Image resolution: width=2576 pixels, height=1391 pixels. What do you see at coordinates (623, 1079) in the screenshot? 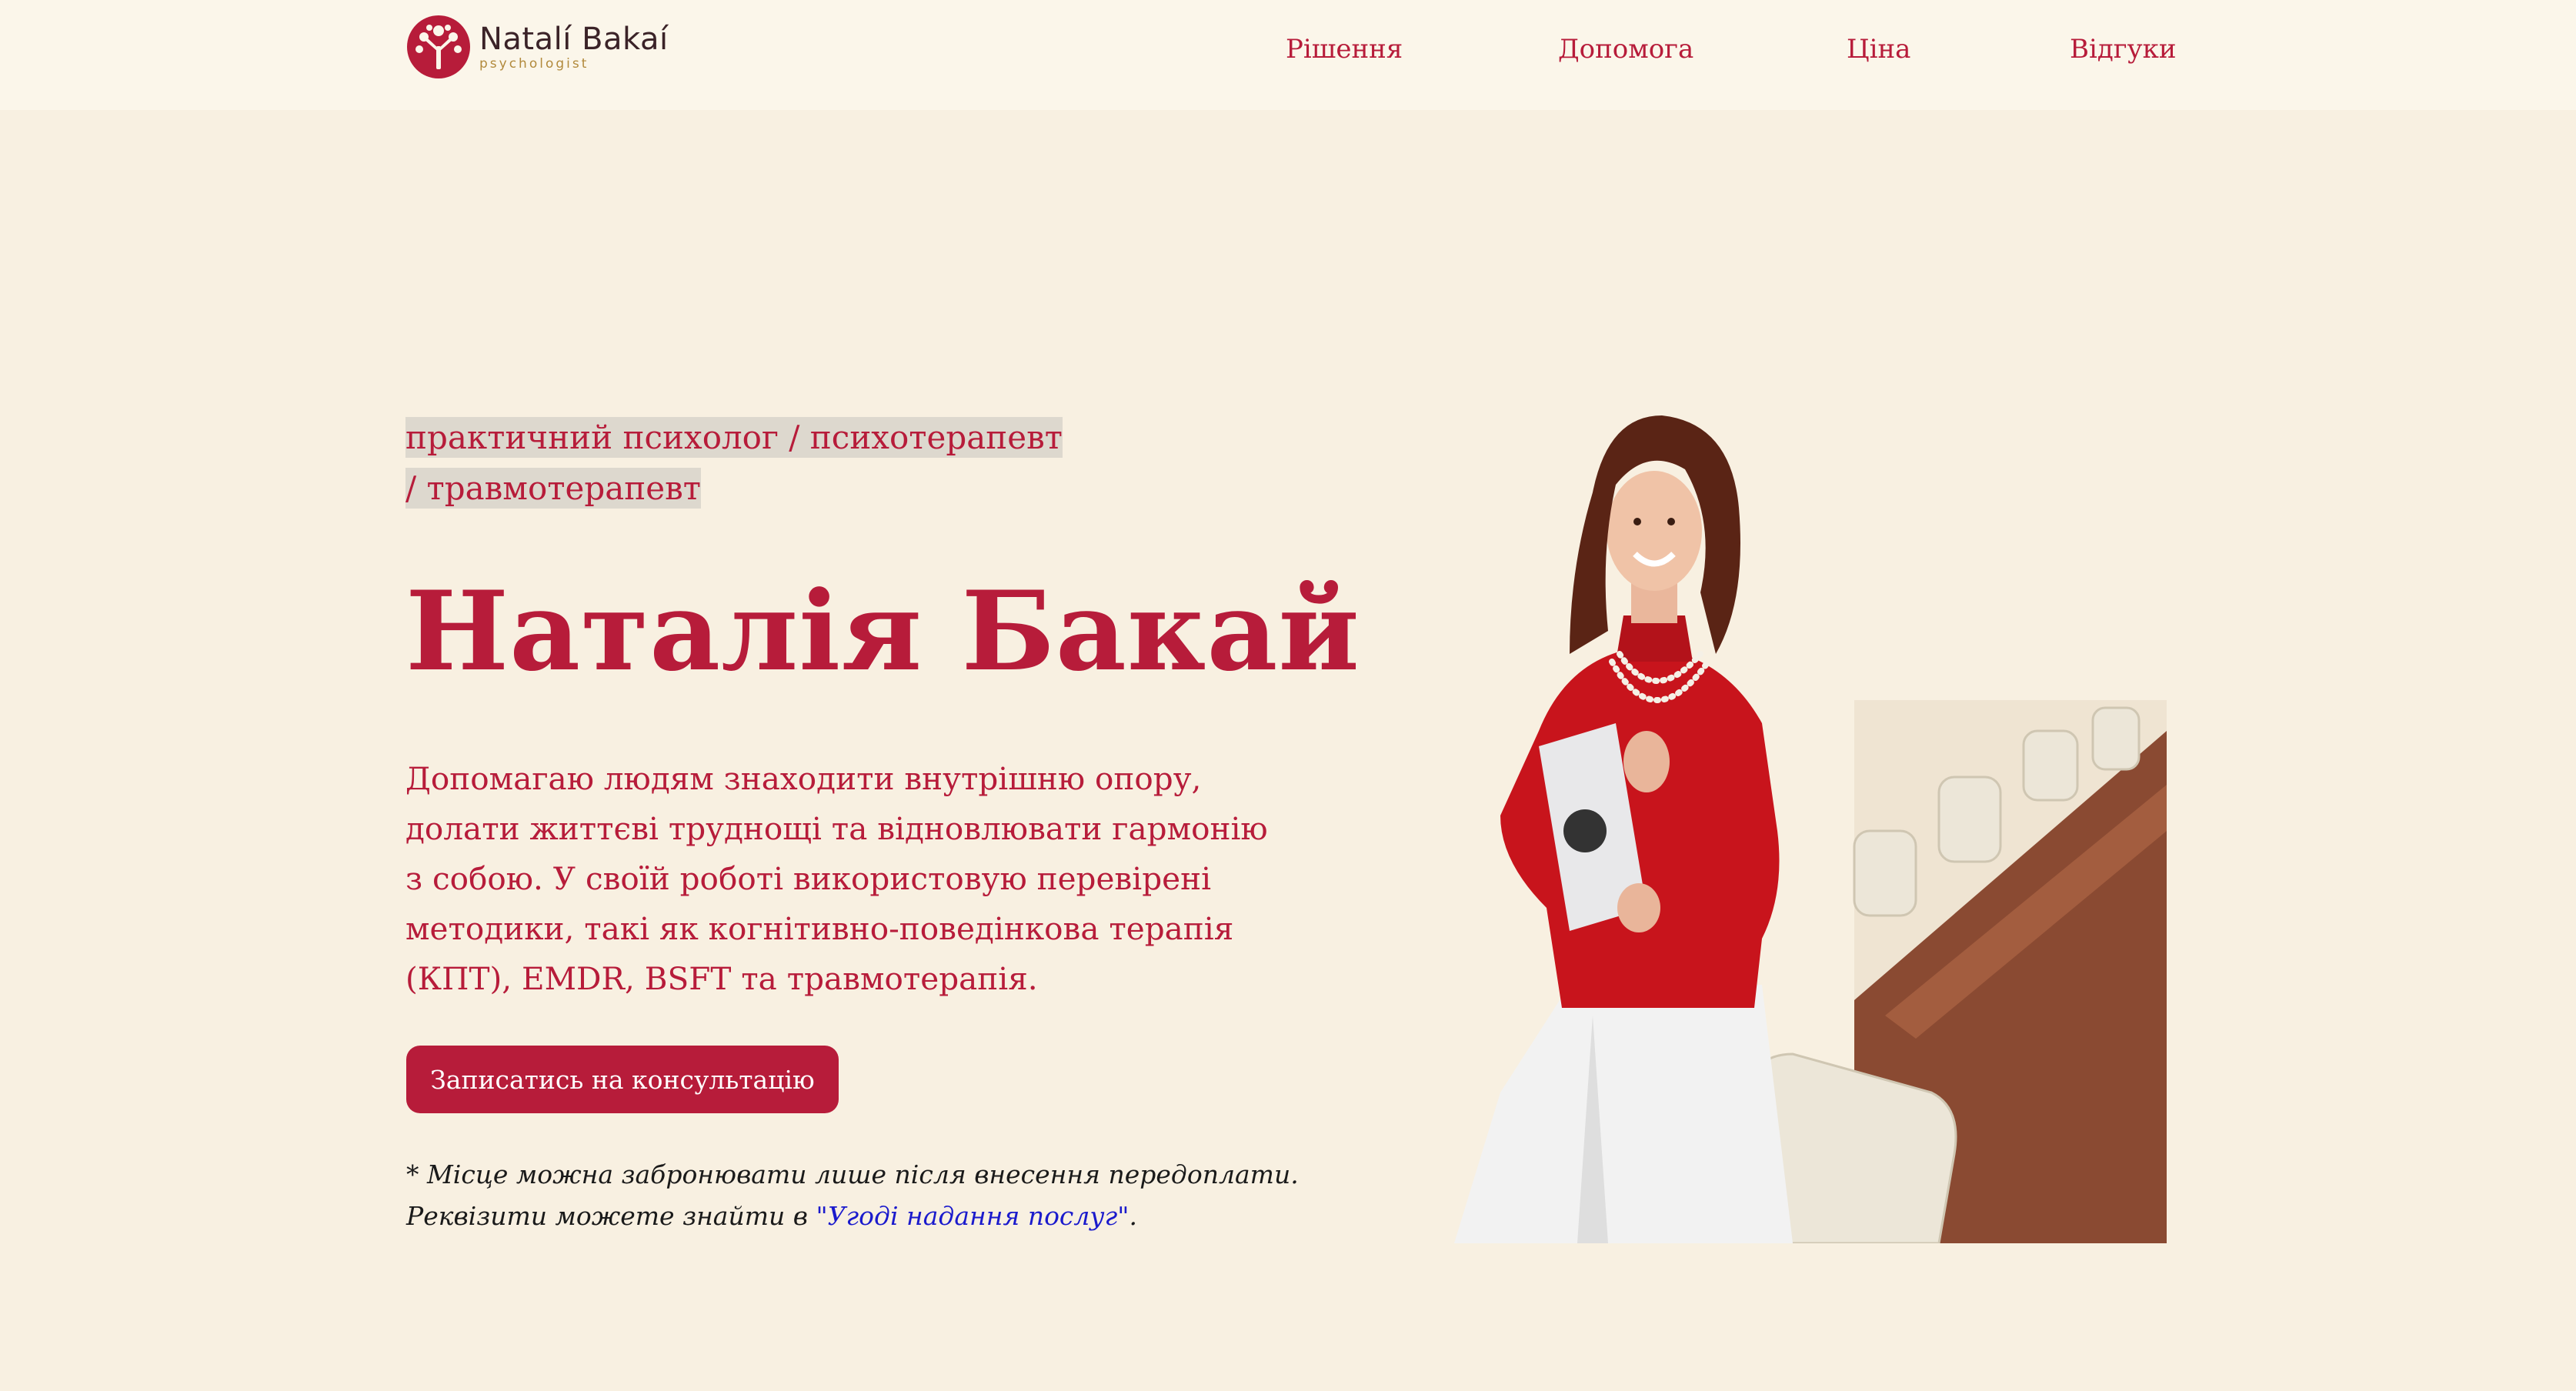
I see `book-consultation-button: Записатись на консультацію` at bounding box center [623, 1079].